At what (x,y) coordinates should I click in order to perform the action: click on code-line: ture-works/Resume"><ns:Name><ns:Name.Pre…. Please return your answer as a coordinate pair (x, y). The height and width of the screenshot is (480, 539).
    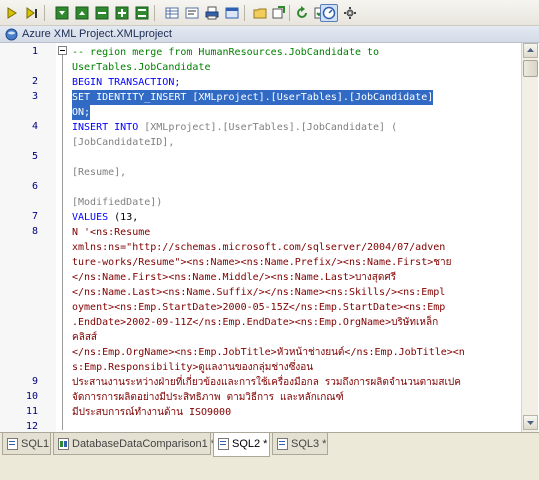
    Looking at the image, I should click on (262, 262).